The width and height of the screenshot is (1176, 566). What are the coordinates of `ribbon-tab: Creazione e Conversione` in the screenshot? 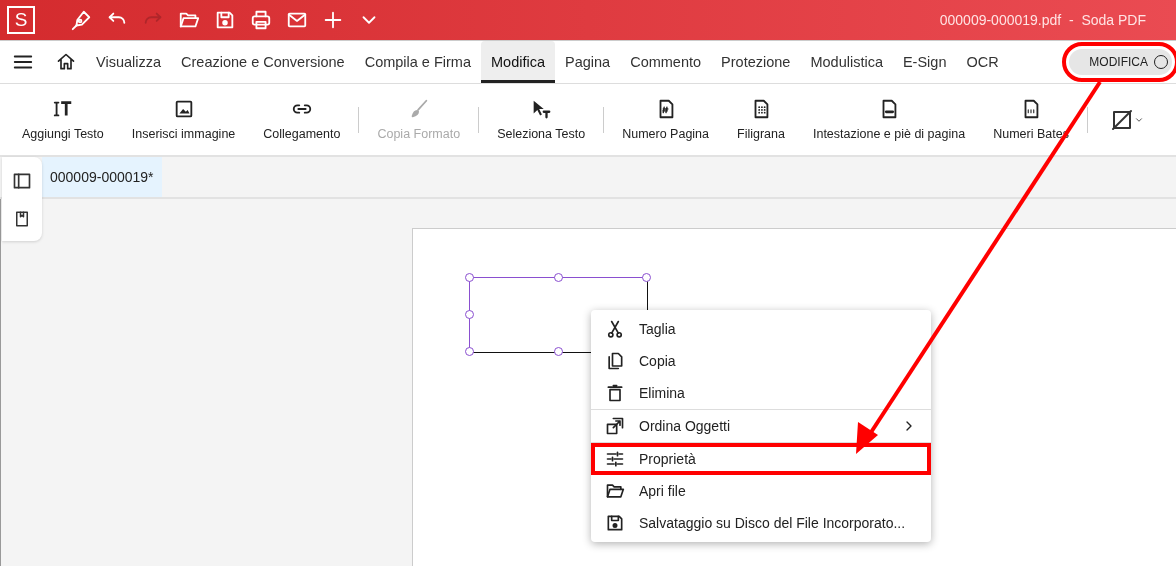 It's located at (263, 62).